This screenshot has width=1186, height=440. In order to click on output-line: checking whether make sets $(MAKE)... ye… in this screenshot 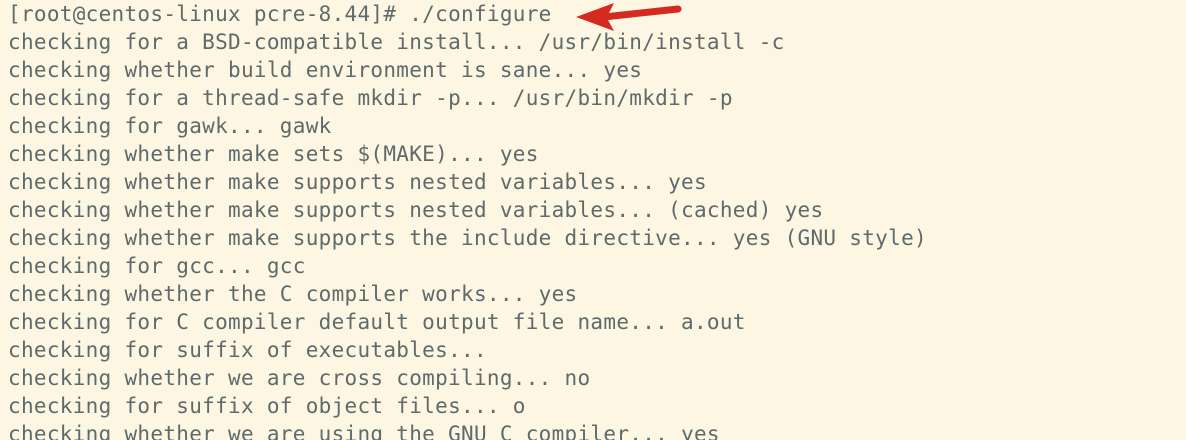, I will do `click(273, 154)`.